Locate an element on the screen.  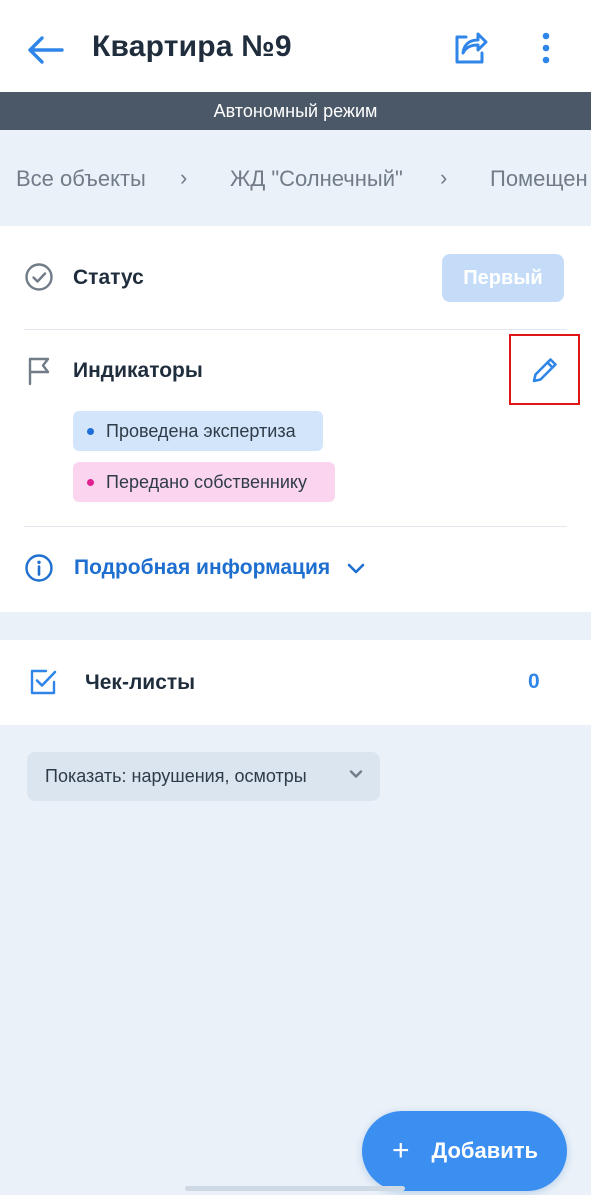
pencil-icon is located at coordinates (544, 369).